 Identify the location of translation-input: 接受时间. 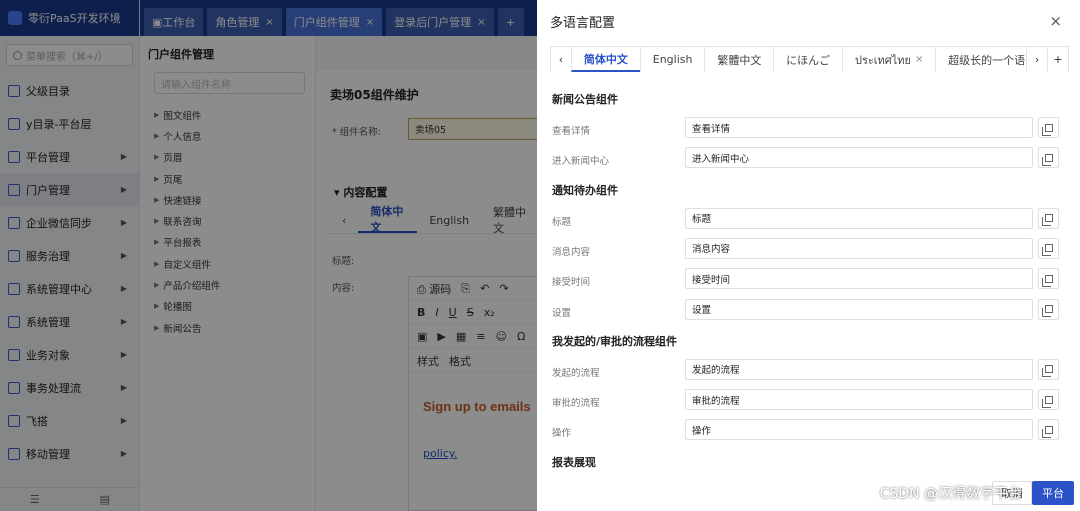
(859, 279).